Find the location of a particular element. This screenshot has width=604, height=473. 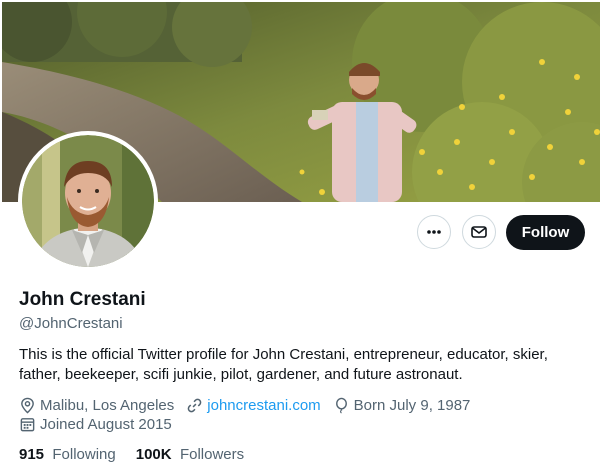

website-link: johncrestani.com is located at coordinates (263, 405).